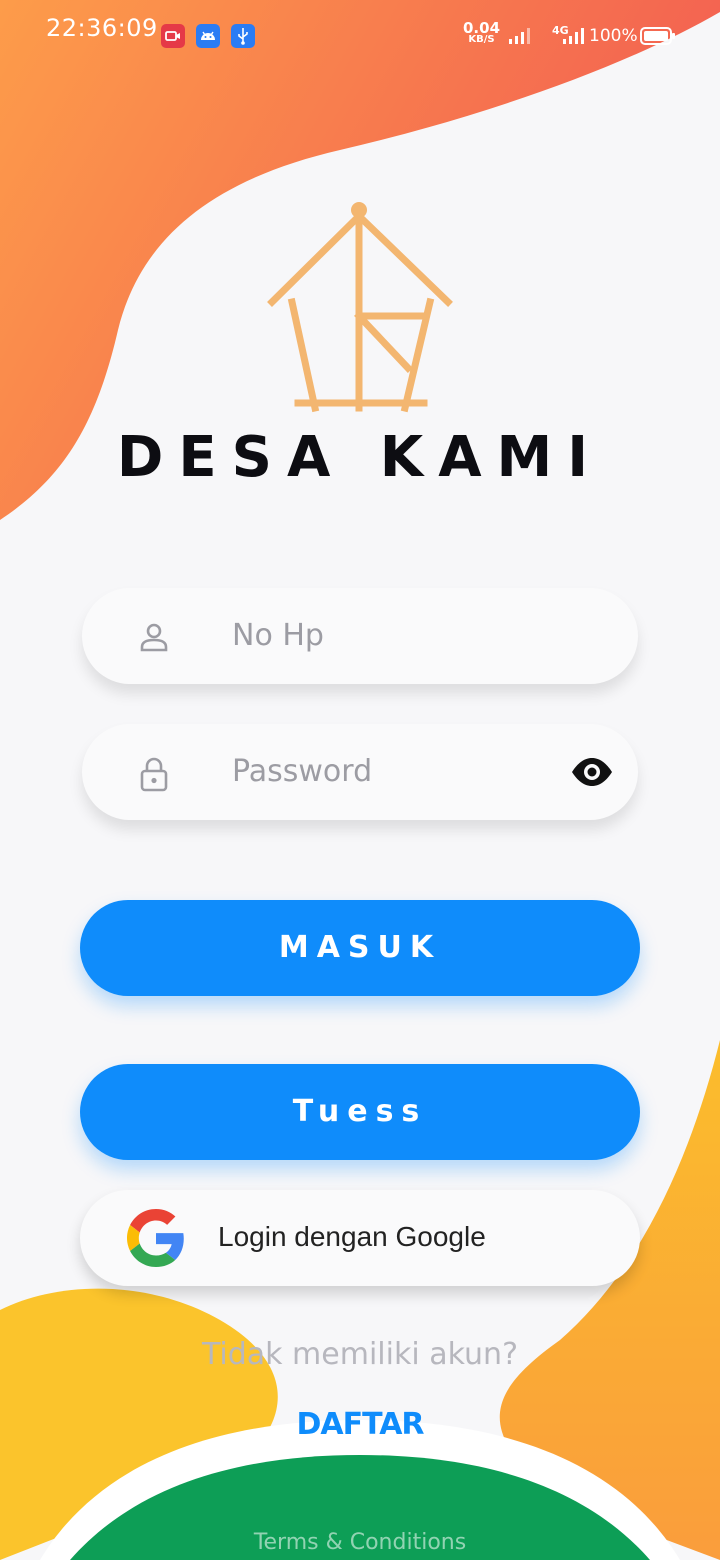 This screenshot has height=1560, width=720. I want to click on google-login-label: Login dengan Google, so click(352, 1236).